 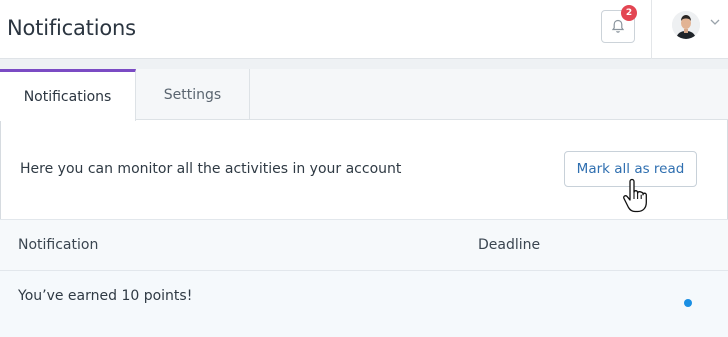 I want to click on header-spacer, so click(x=364, y=64).